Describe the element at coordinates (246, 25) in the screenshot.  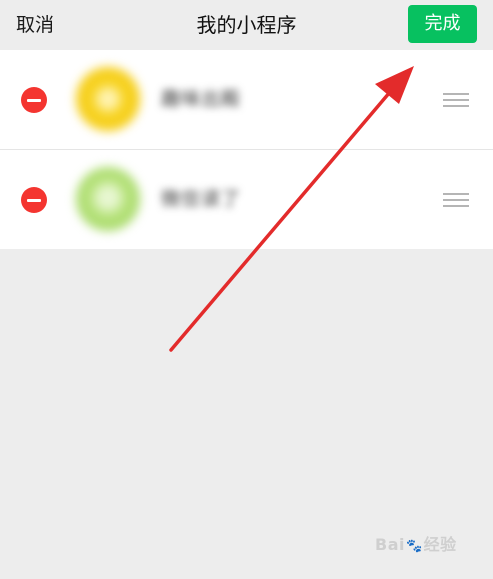
I see `top-bar: 取消 我的小程序 完成` at that location.